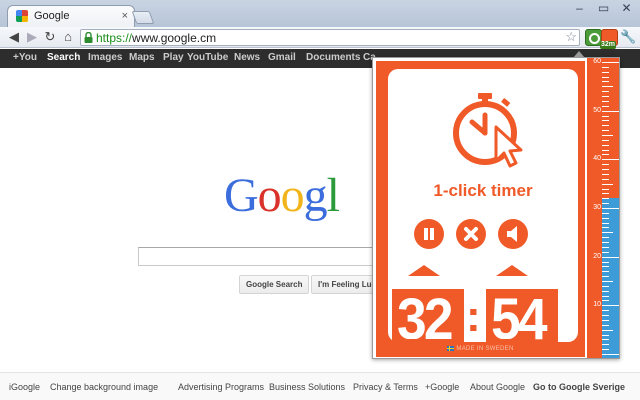 The height and width of the screenshot is (400, 640). Describe the element at coordinates (597, 207) in the screenshot. I see `scale-label: 30` at that location.